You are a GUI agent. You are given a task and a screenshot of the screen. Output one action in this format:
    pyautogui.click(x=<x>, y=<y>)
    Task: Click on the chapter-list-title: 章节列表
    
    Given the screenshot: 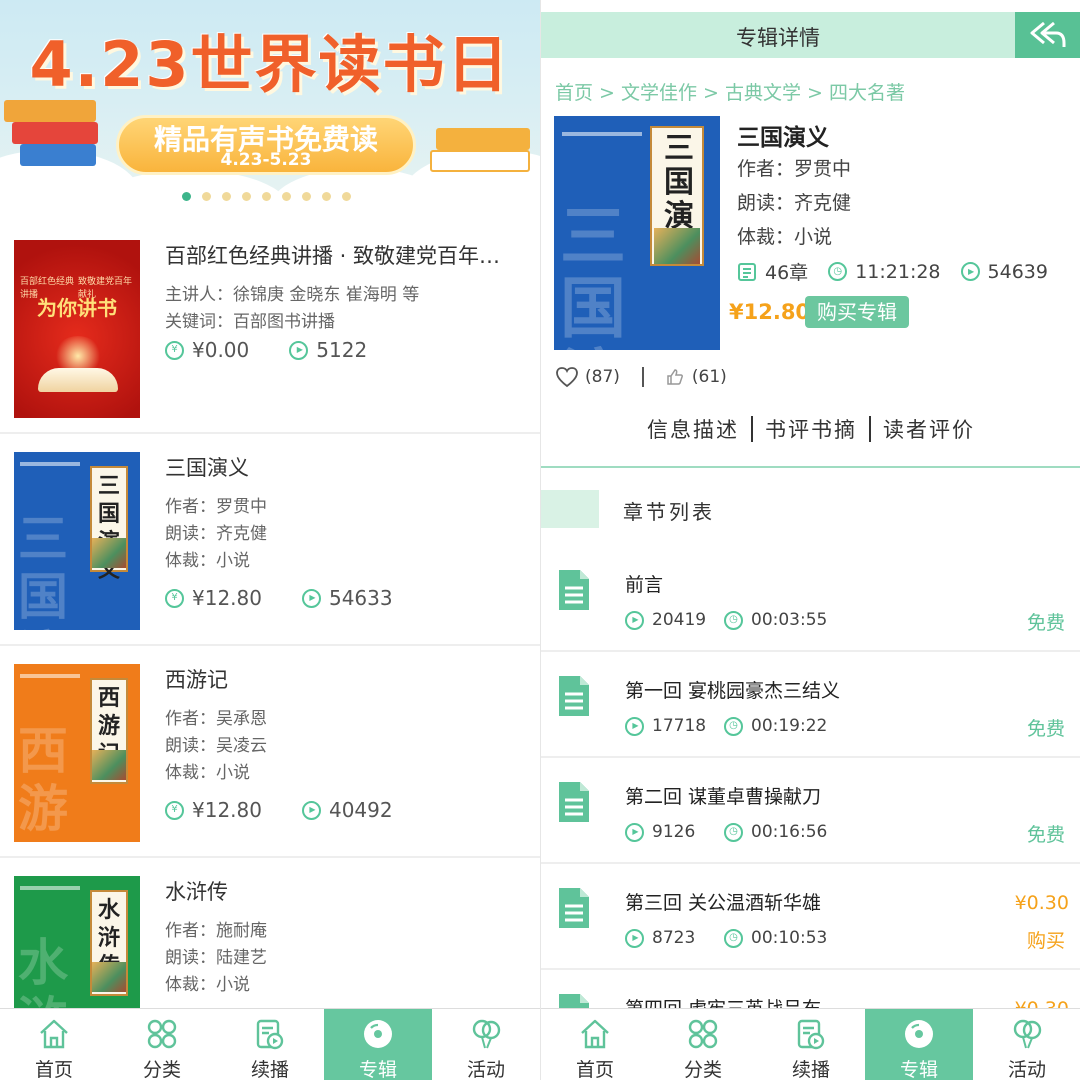 What is the action you would take?
    pyautogui.click(x=669, y=512)
    